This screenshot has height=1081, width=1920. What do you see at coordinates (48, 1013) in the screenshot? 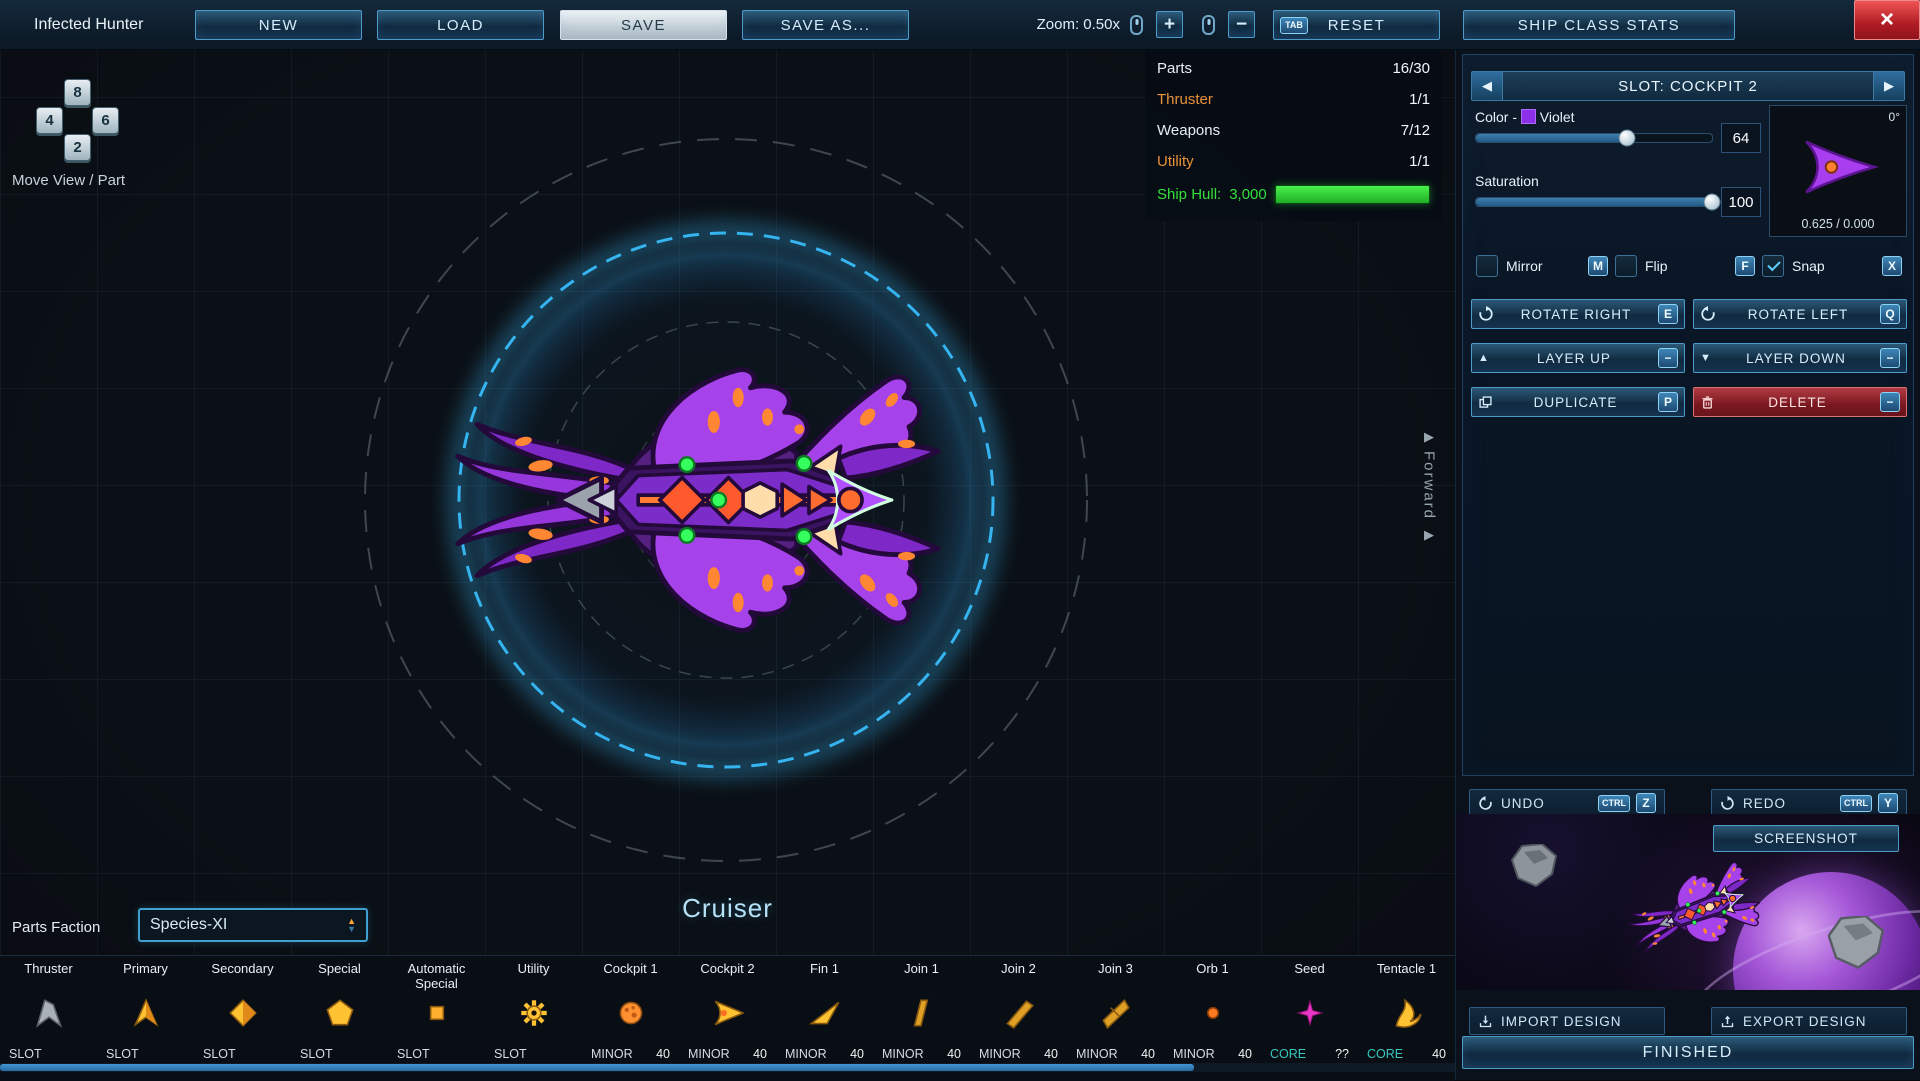
I see `thruster-icon` at bounding box center [48, 1013].